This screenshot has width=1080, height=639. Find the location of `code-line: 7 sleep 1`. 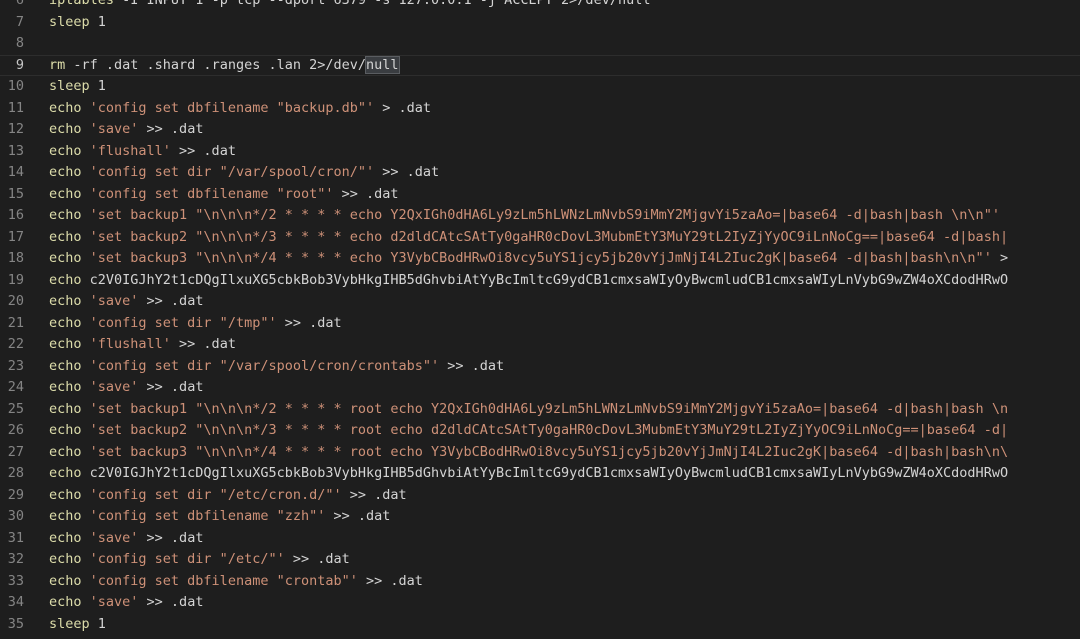

code-line: 7 sleep 1 is located at coordinates (540, 23).